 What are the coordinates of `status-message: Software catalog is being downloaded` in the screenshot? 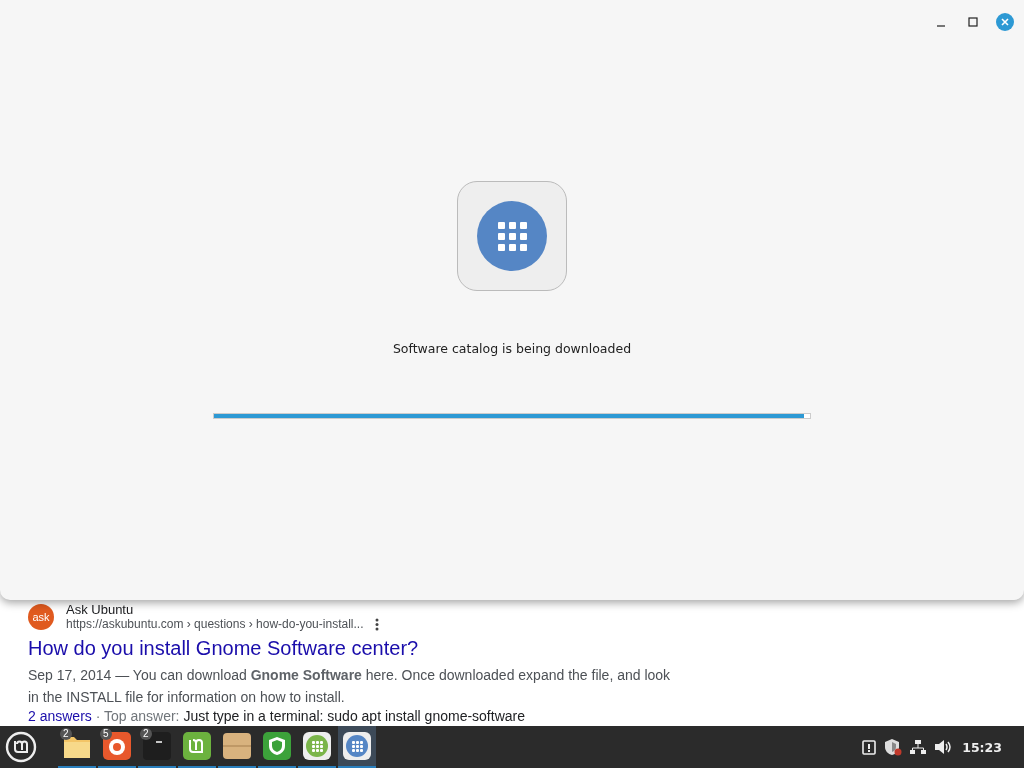 It's located at (512, 348).